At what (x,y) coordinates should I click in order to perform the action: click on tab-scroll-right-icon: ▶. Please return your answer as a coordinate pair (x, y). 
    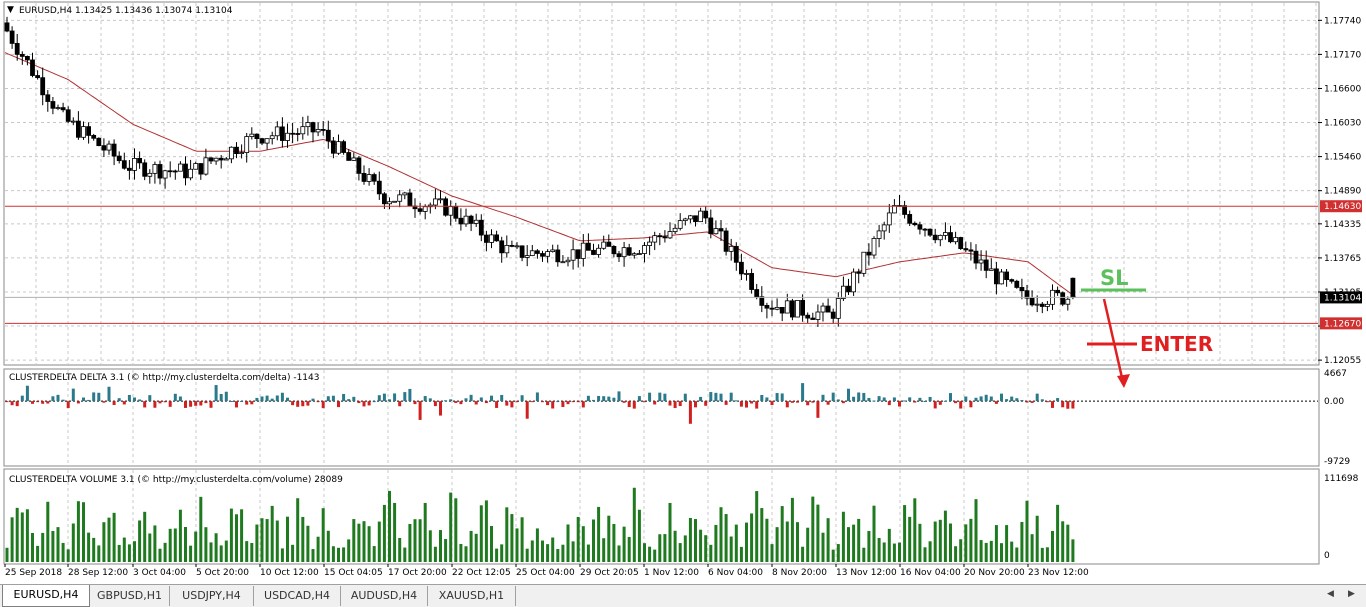
    Looking at the image, I should click on (1351, 594).